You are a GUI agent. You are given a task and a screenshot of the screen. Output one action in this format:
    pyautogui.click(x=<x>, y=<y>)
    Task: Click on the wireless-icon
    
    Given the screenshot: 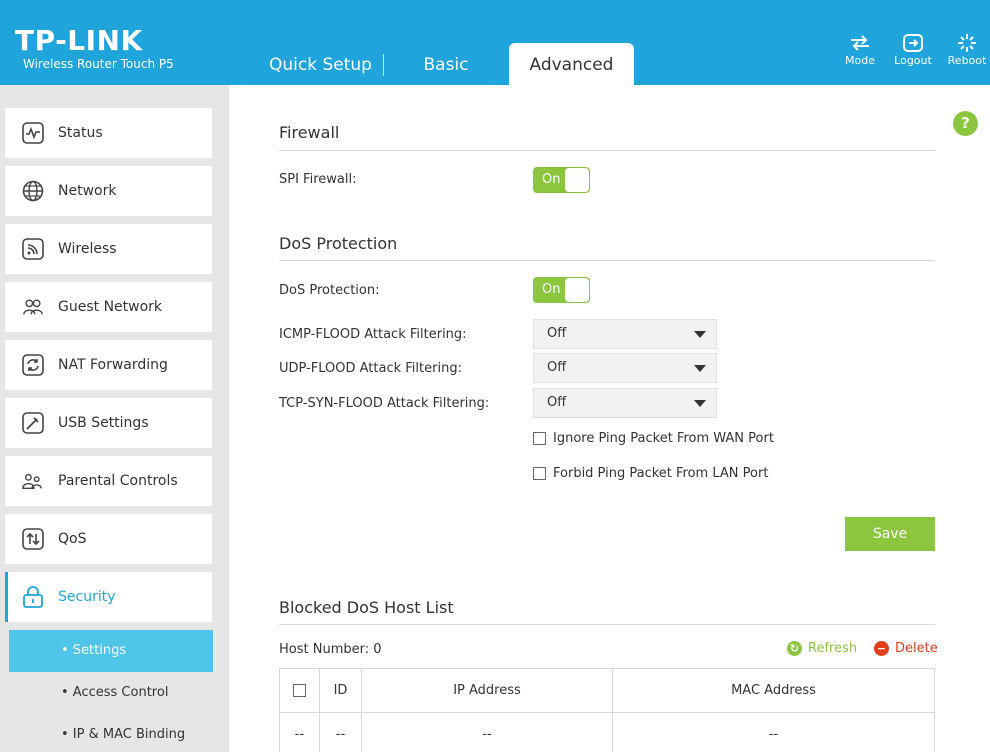 What is the action you would take?
    pyautogui.click(x=33, y=249)
    